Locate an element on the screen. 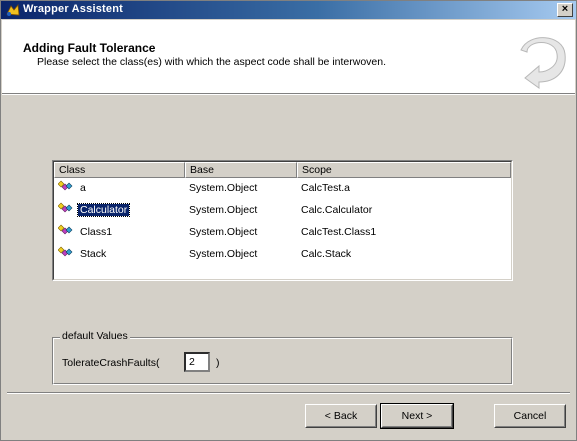 The width and height of the screenshot is (577, 441). column-header-class: Class is located at coordinates (119, 170).